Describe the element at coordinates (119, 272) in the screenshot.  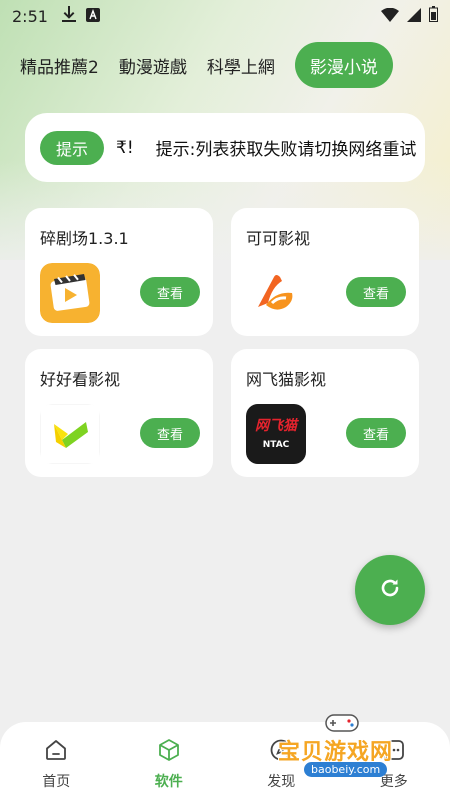
I see `app-card: 碎剧场1.3.1 查看` at that location.